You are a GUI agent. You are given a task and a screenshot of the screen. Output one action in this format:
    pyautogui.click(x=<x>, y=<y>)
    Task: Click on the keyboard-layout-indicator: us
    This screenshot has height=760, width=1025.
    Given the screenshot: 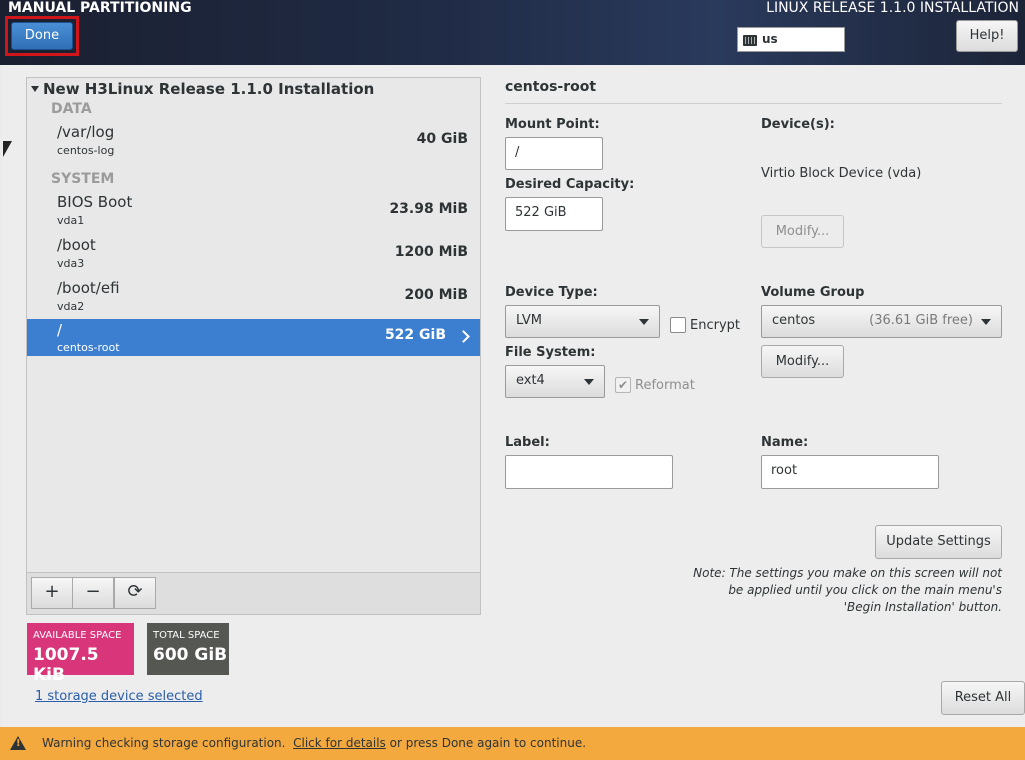 What is the action you would take?
    pyautogui.click(x=791, y=39)
    